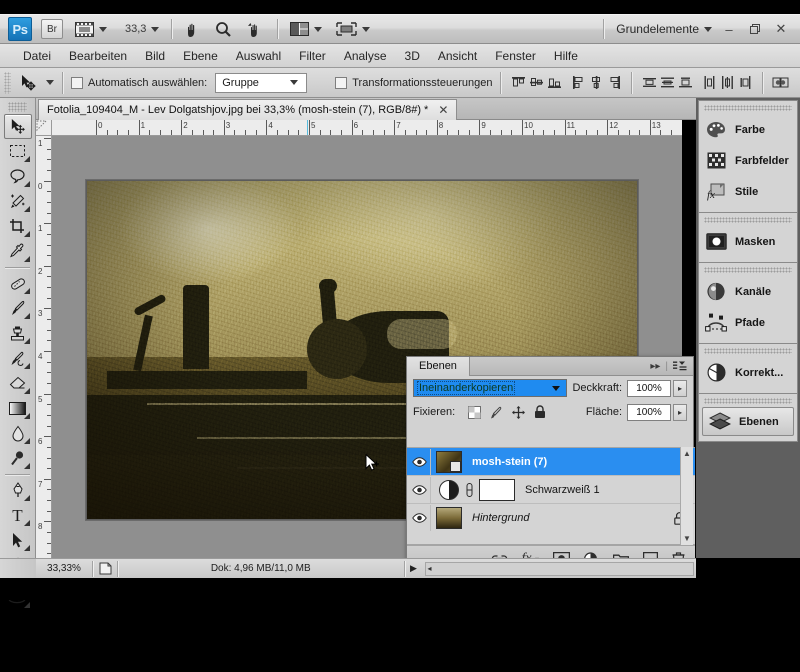  Describe the element at coordinates (686, 496) in the screenshot. I see `layers-list-scrollbar: ▲ ▼` at that location.